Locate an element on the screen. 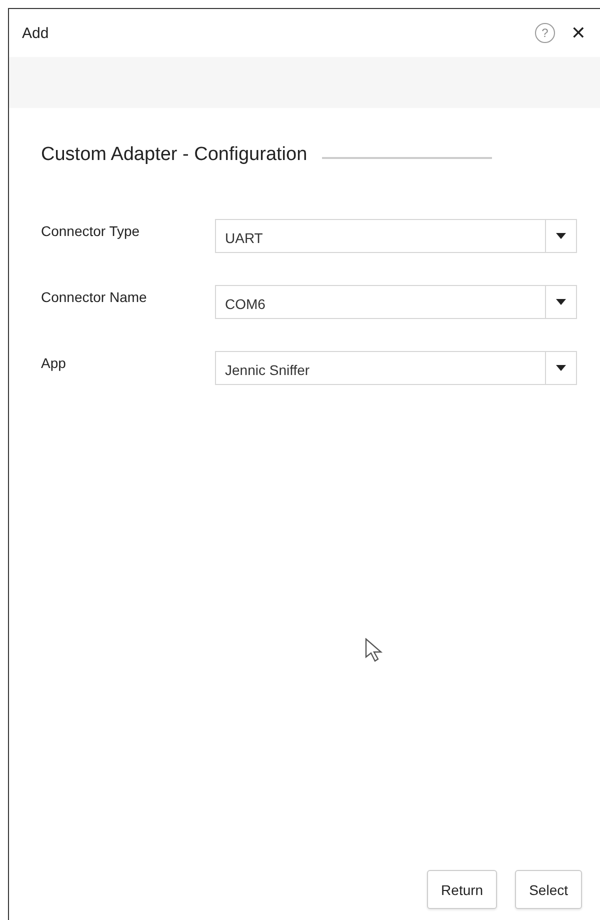 This screenshot has height=920, width=600. window-title: Add is located at coordinates (35, 33).